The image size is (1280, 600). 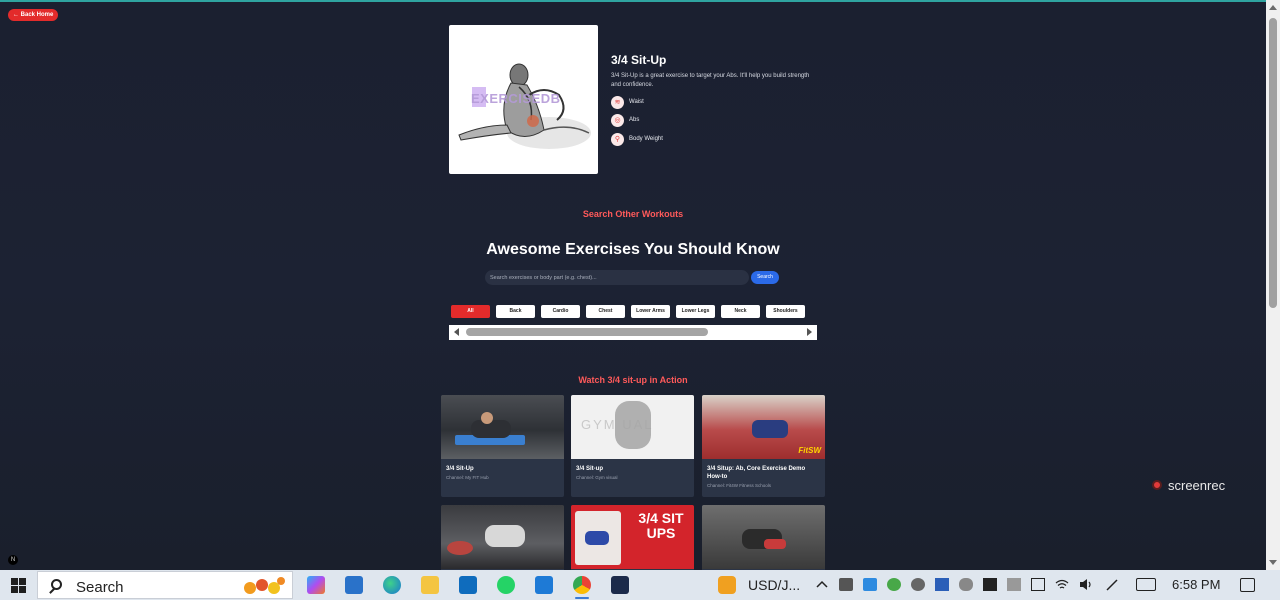 I want to click on video-title: 3/4 Sit-Up, so click(x=460, y=469).